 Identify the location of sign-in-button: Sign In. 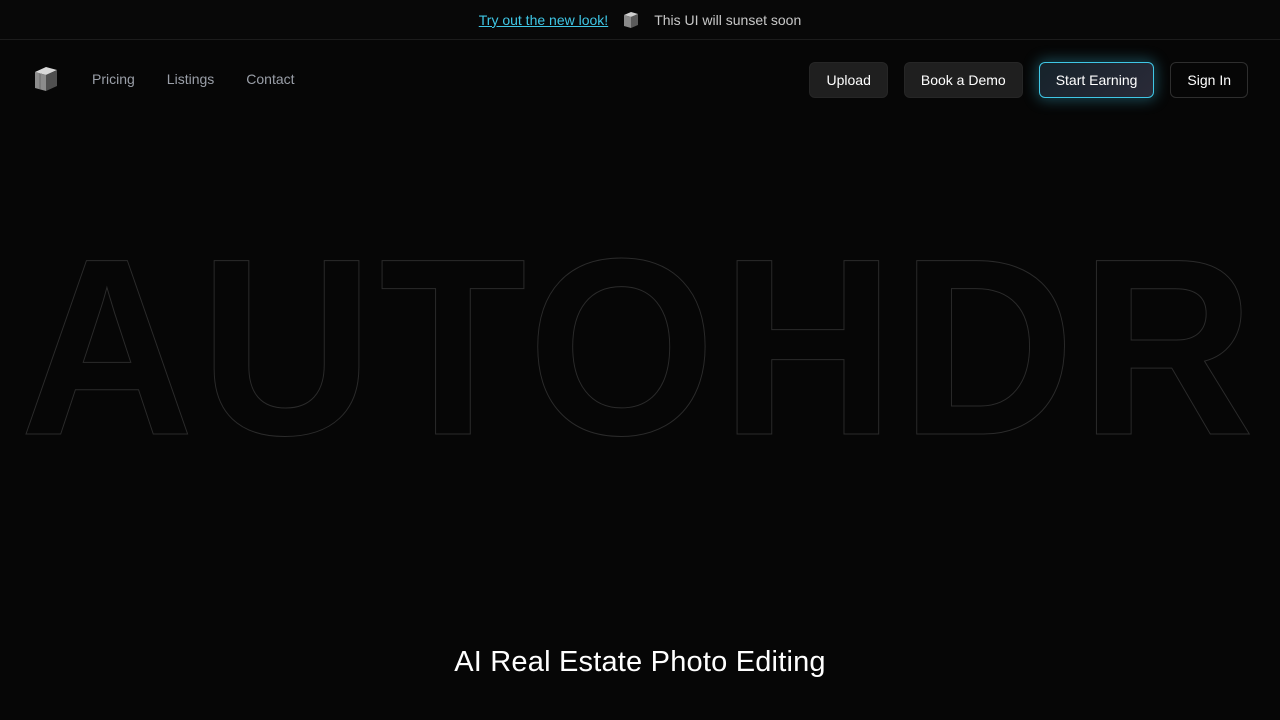
(1209, 80).